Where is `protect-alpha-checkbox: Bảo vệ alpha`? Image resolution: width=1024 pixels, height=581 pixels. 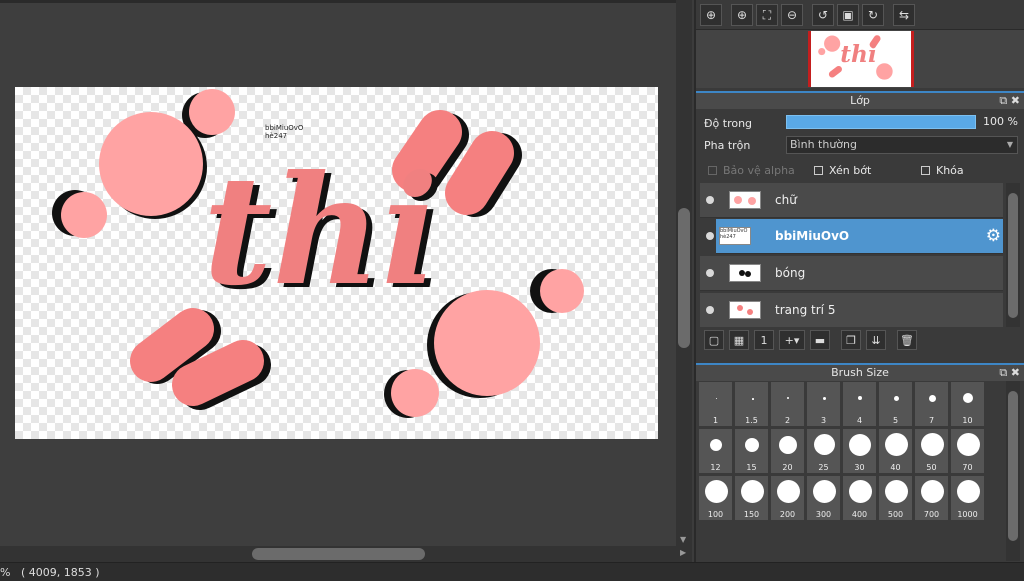 protect-alpha-checkbox: Bảo vệ alpha is located at coordinates (751, 170).